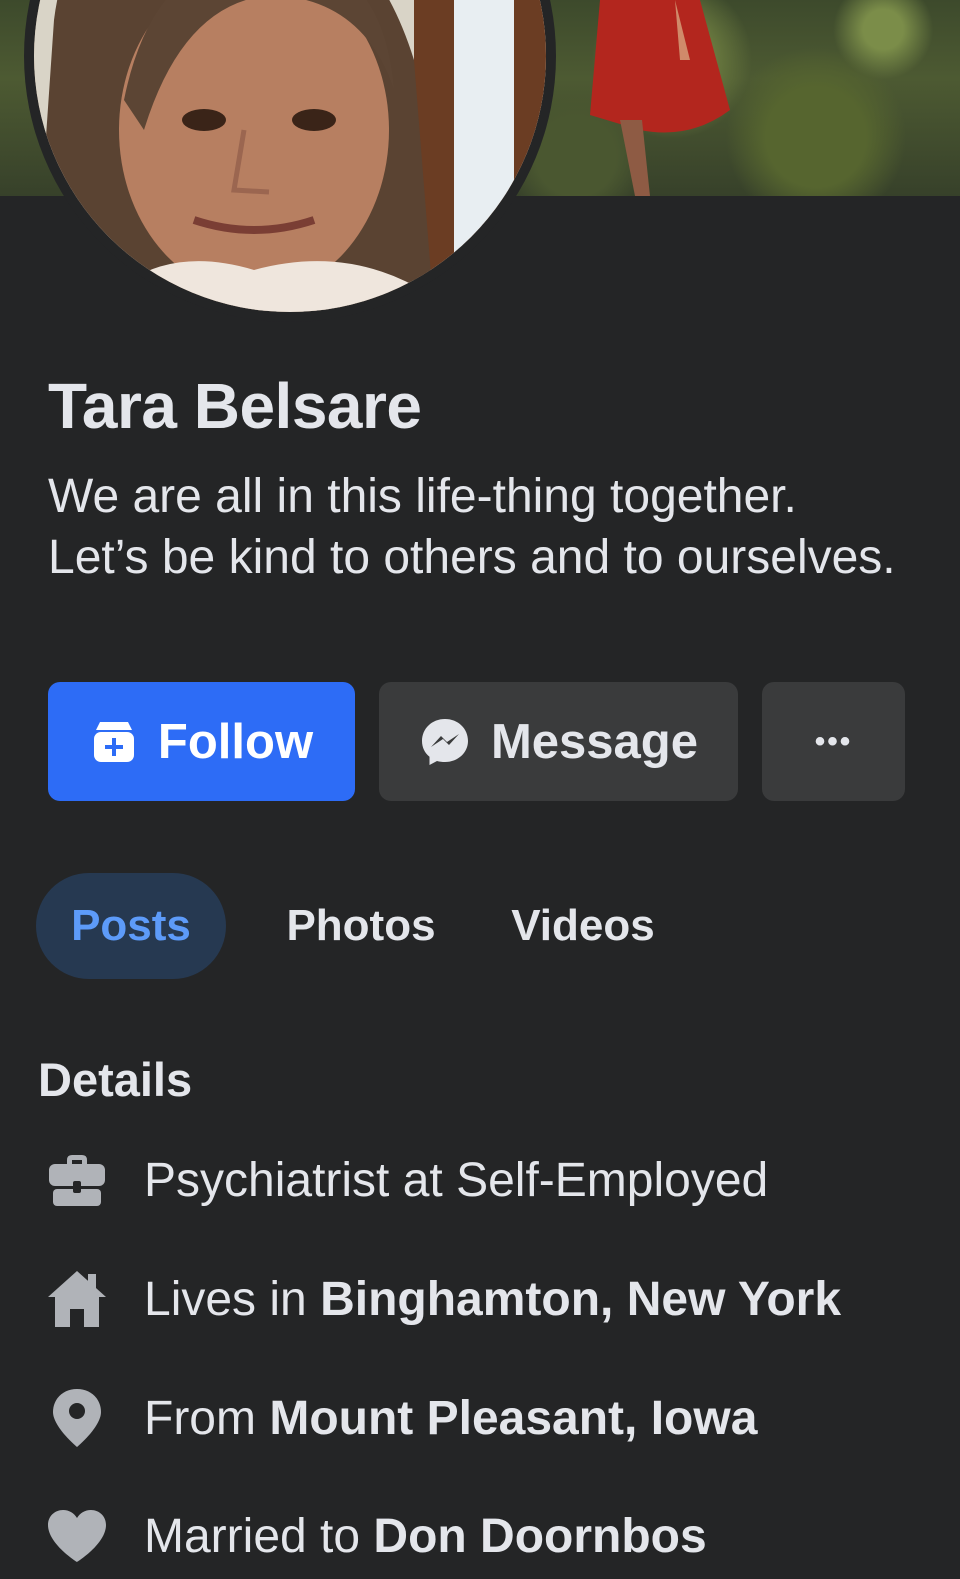 The image size is (960, 1579). What do you see at coordinates (594, 741) in the screenshot?
I see `message-button-label: Message` at bounding box center [594, 741].